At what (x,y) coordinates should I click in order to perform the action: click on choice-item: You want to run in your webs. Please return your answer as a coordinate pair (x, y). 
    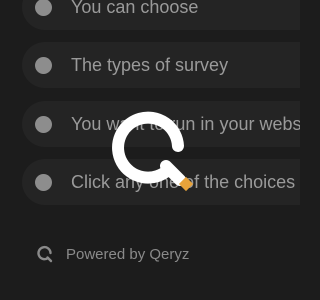
    Looking at the image, I should click on (161, 124).